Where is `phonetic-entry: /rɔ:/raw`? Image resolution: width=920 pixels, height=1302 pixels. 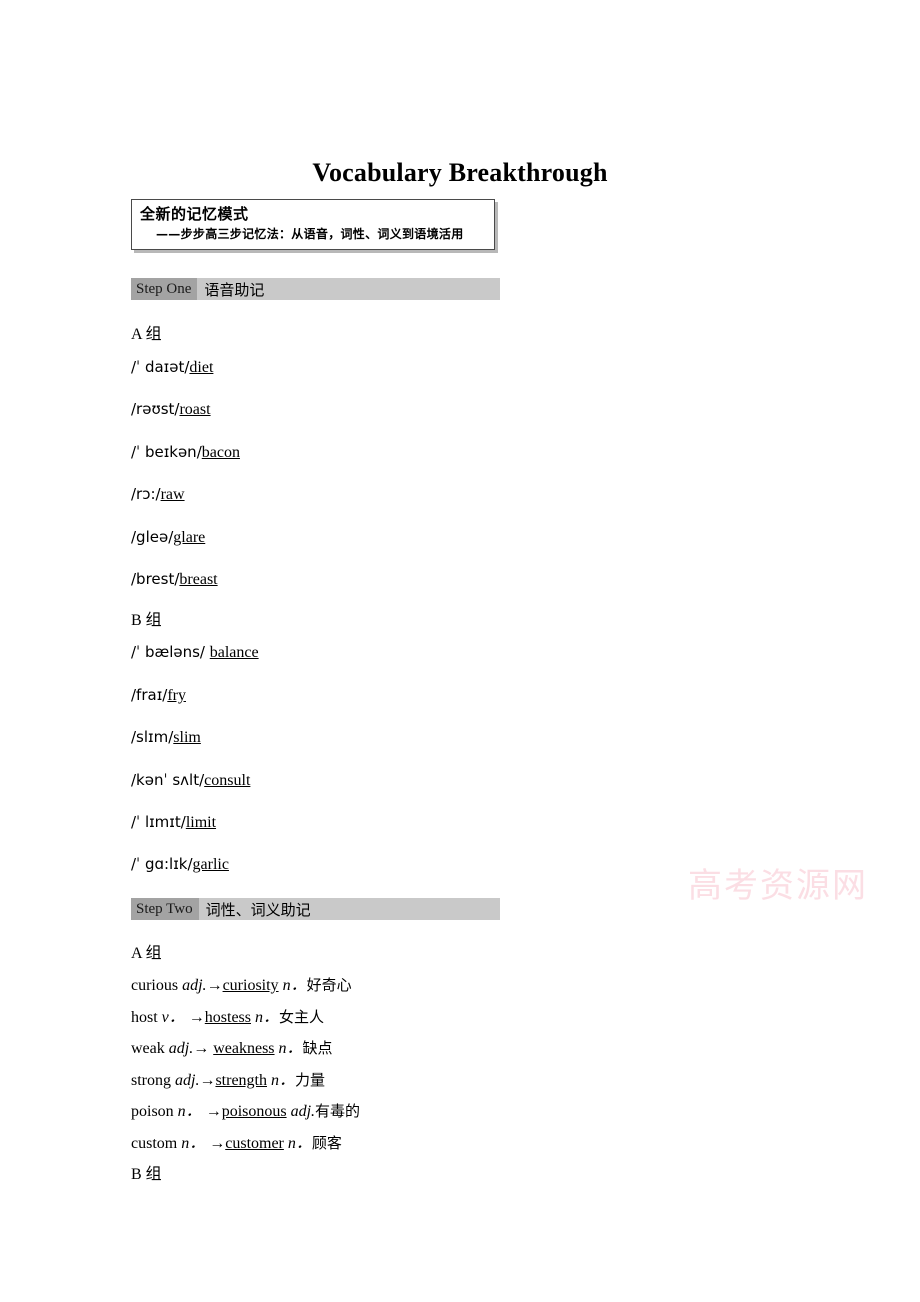 phonetic-entry: /rɔ:/raw is located at coordinates (158, 494).